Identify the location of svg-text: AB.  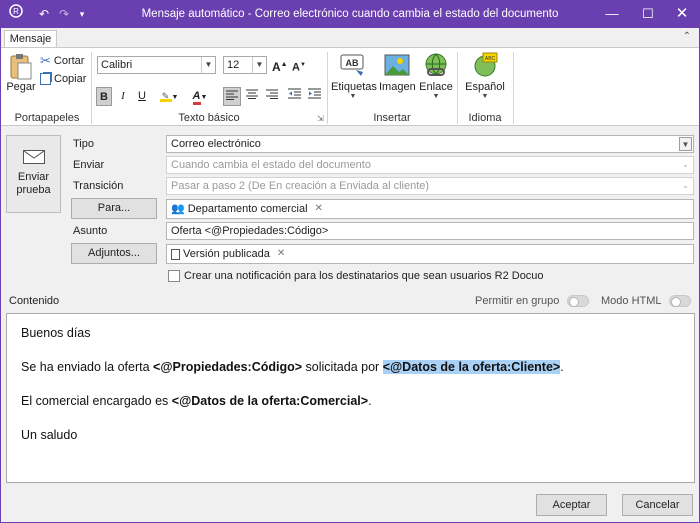
(352, 63).